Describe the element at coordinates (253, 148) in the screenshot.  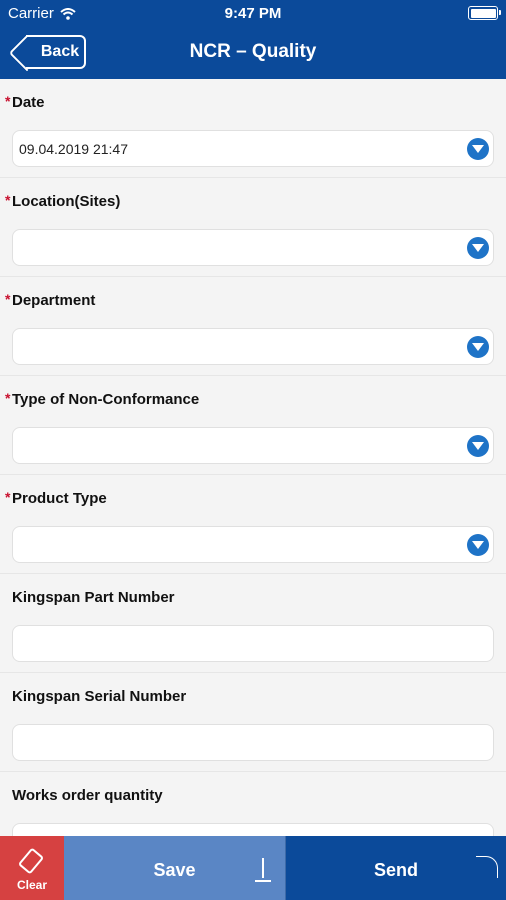
I see `date-select: 09.04.2019 21:47` at that location.